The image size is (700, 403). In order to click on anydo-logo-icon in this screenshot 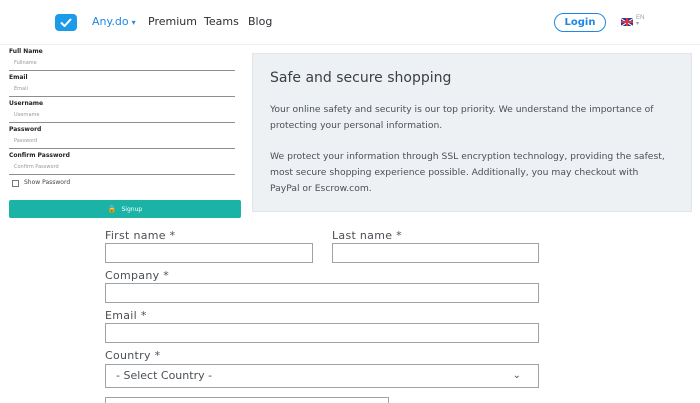, I will do `click(66, 22)`.